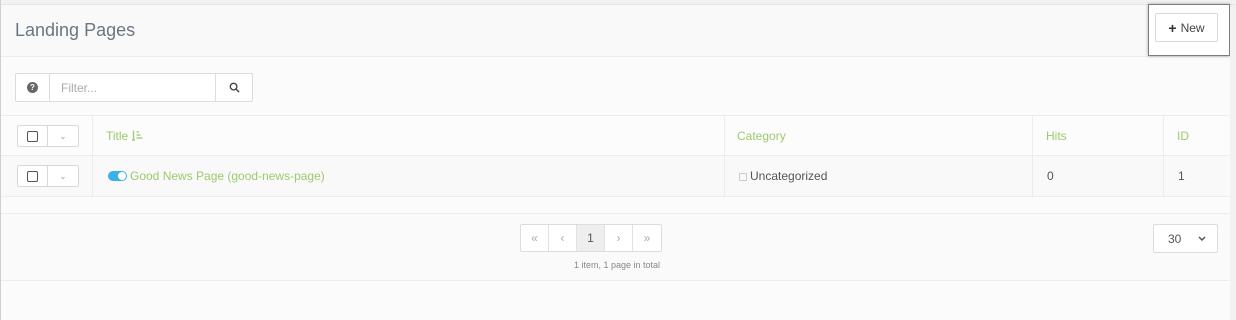 The height and width of the screenshot is (320, 1236). Describe the element at coordinates (117, 176) in the screenshot. I see `toggle-on-icon` at that location.